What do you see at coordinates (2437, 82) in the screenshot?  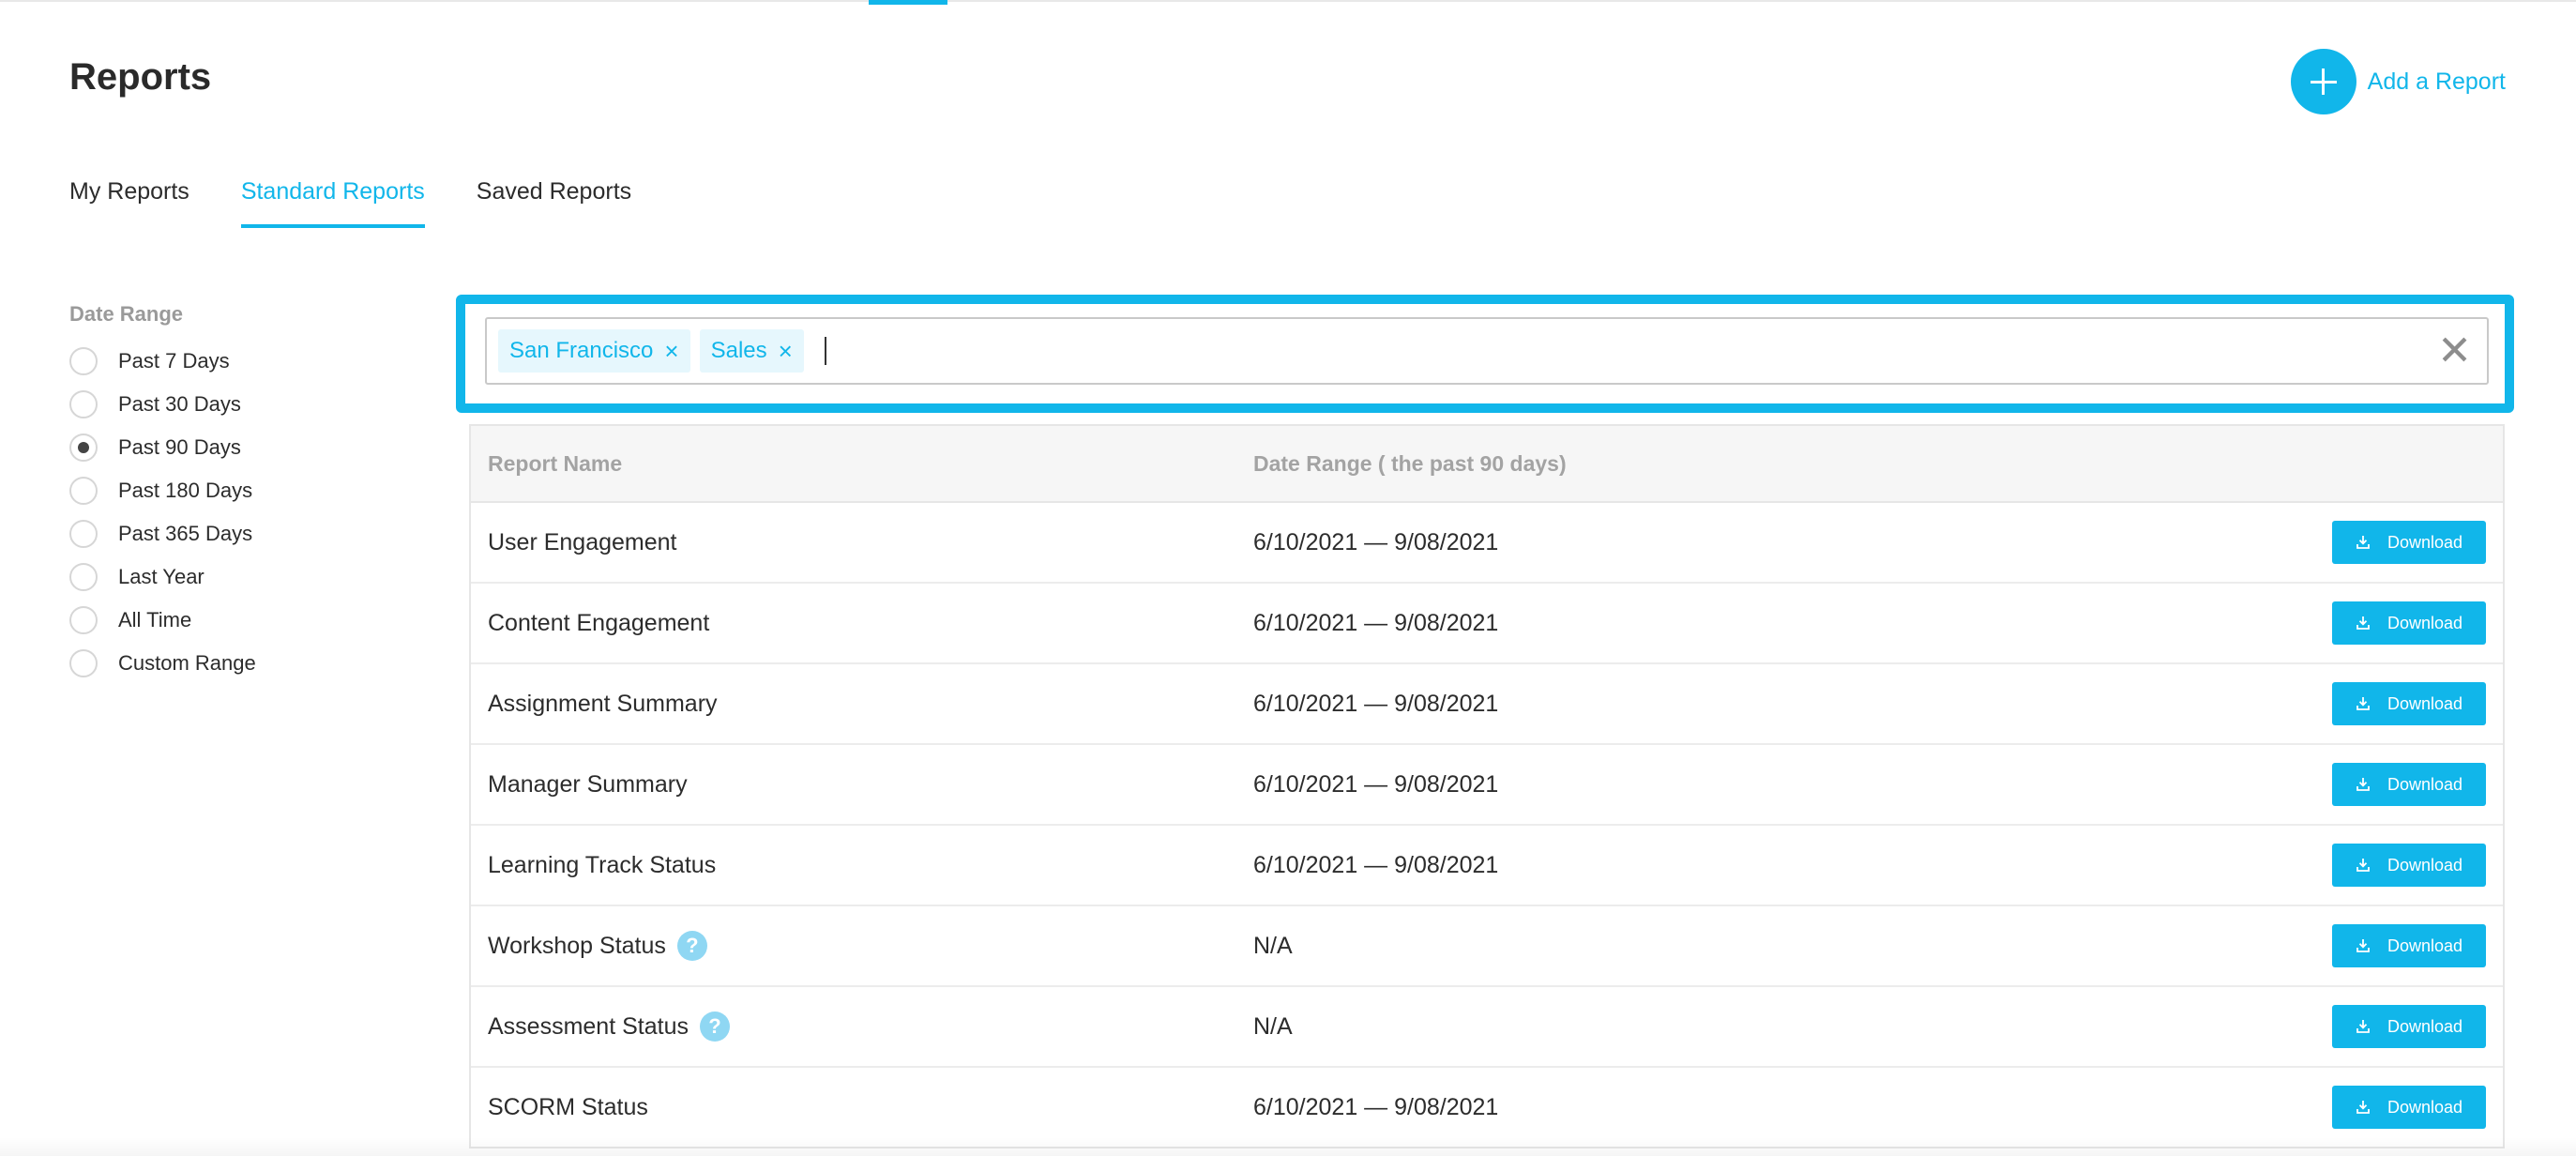 I see `add-report-label: Add a Report` at bounding box center [2437, 82].